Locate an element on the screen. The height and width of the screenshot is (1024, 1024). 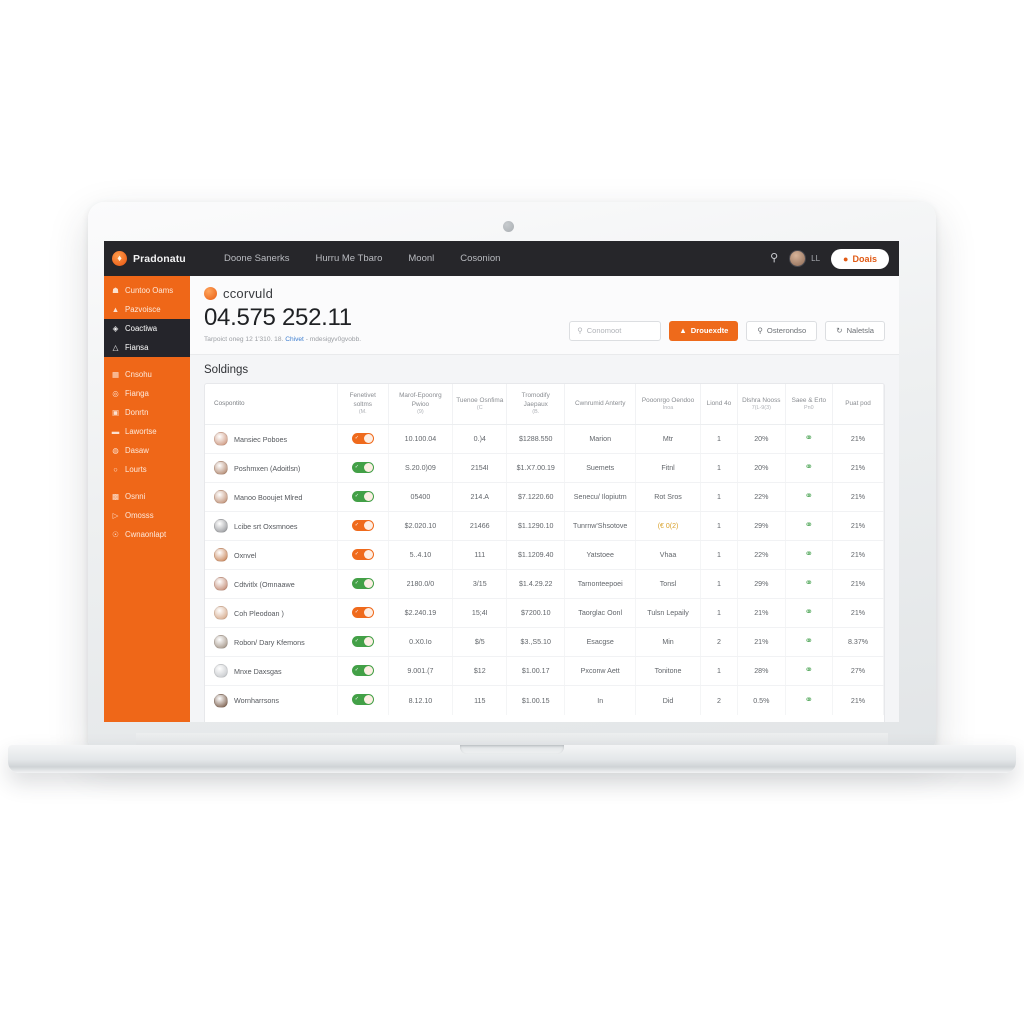
col-sub: (C is located at coordinates (479, 407).